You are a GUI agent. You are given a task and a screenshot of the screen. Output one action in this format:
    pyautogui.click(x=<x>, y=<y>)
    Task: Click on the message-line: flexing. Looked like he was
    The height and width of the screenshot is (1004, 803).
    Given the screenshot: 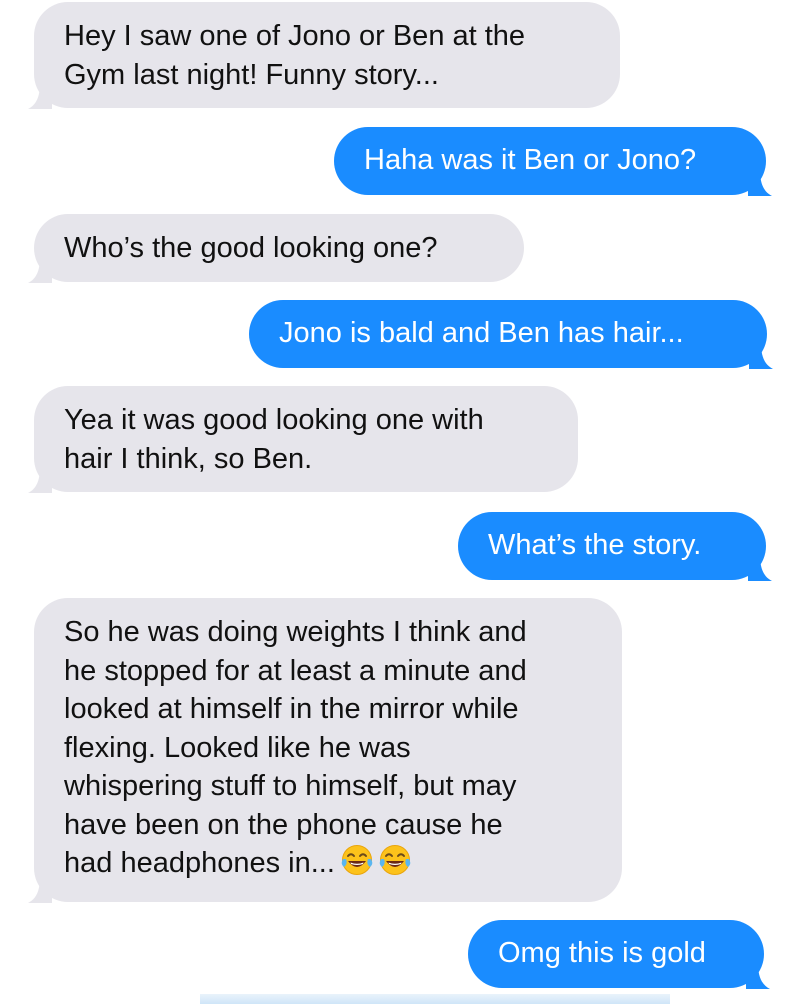 What is the action you would take?
    pyautogui.click(x=237, y=747)
    